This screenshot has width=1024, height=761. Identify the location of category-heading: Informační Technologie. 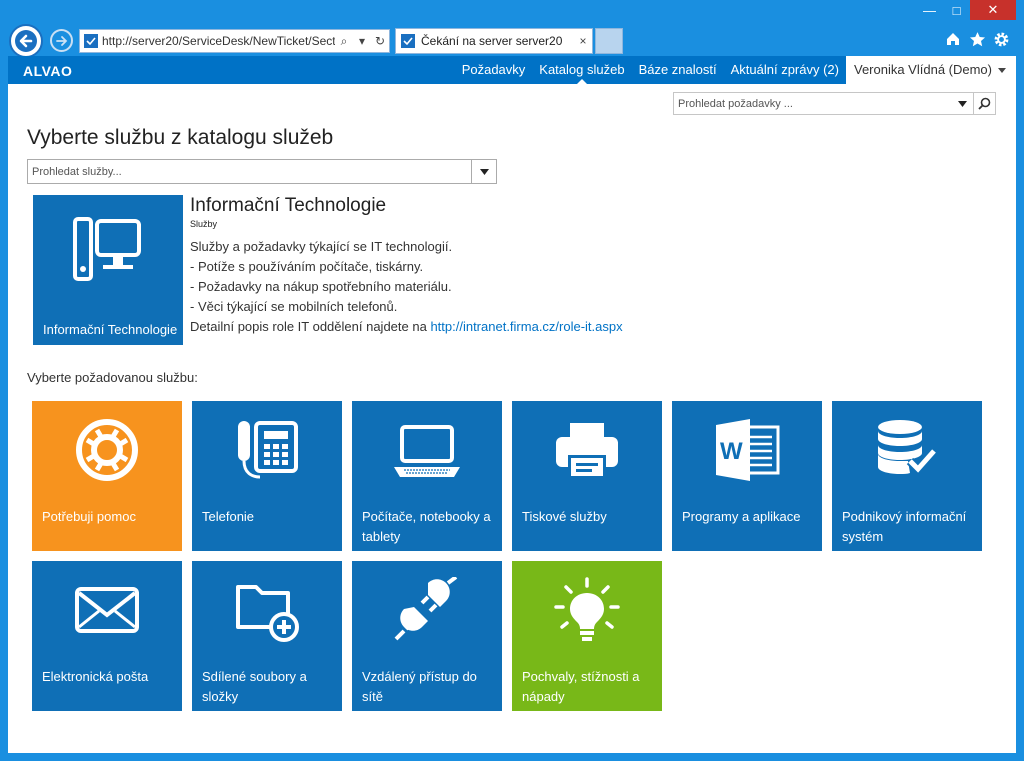
(288, 205).